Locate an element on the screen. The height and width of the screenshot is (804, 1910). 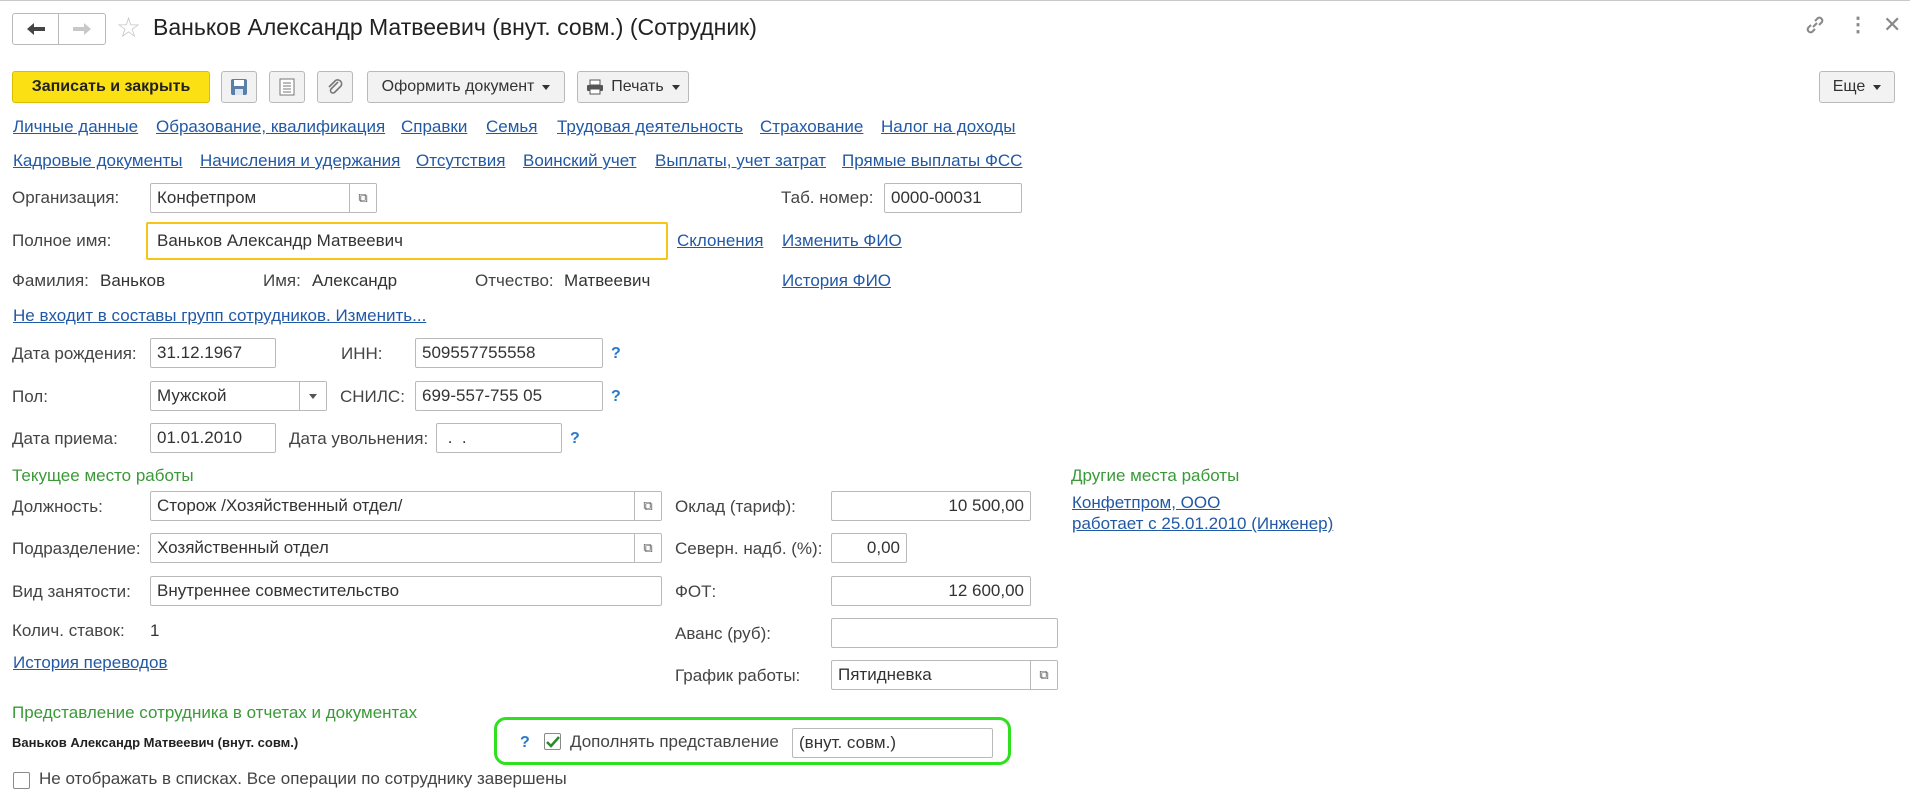
rates-value: 1 is located at coordinates (155, 630).